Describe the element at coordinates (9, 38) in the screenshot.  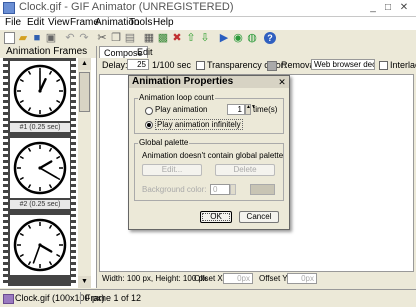
I see `new-icon` at that location.